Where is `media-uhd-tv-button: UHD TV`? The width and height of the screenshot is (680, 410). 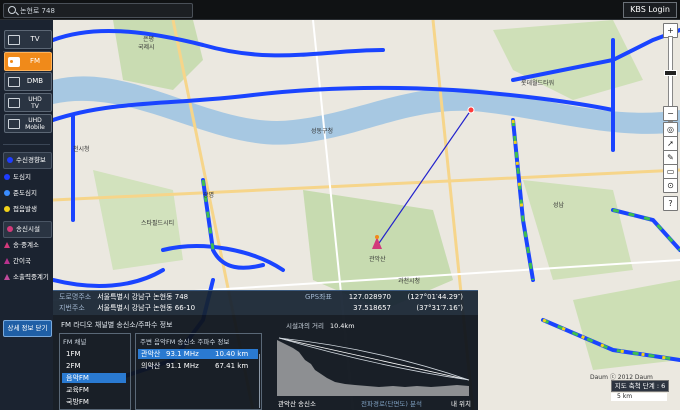
media-uhd-tv-button: UHD TV is located at coordinates (28, 102).